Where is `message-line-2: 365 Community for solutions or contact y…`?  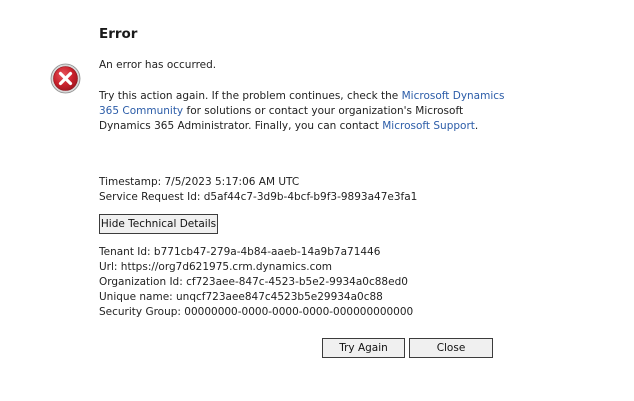
message-line-2: 365 Community for solutions or contact y… is located at coordinates (289, 111).